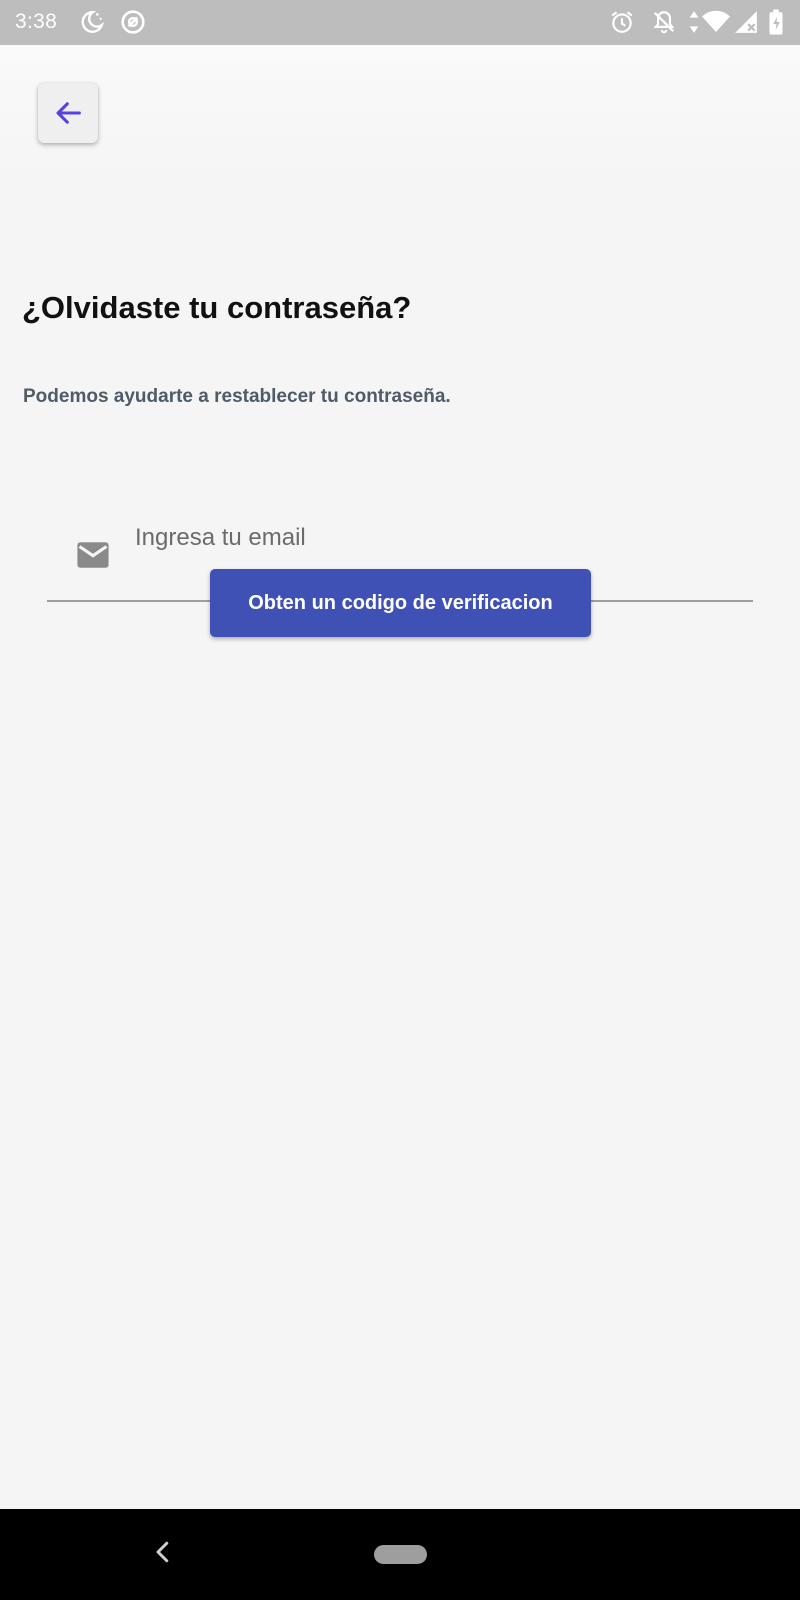 The width and height of the screenshot is (800, 1600). What do you see at coordinates (217, 307) in the screenshot?
I see `page-title: ¿Olvidaste tu contraseña?` at bounding box center [217, 307].